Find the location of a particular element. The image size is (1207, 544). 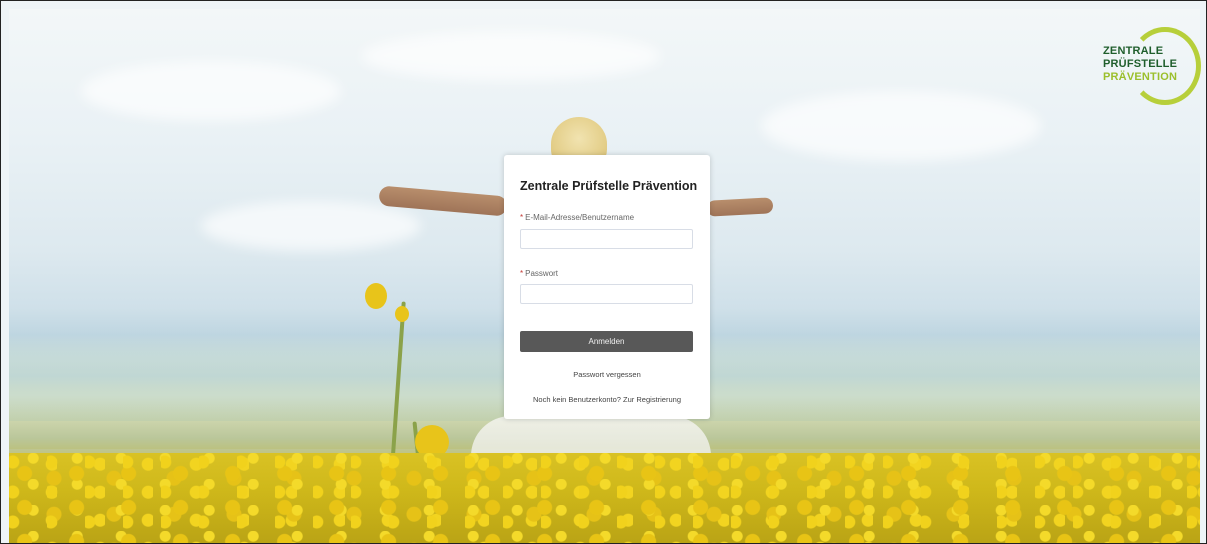

password-label-text: Passwort is located at coordinates (542, 273).